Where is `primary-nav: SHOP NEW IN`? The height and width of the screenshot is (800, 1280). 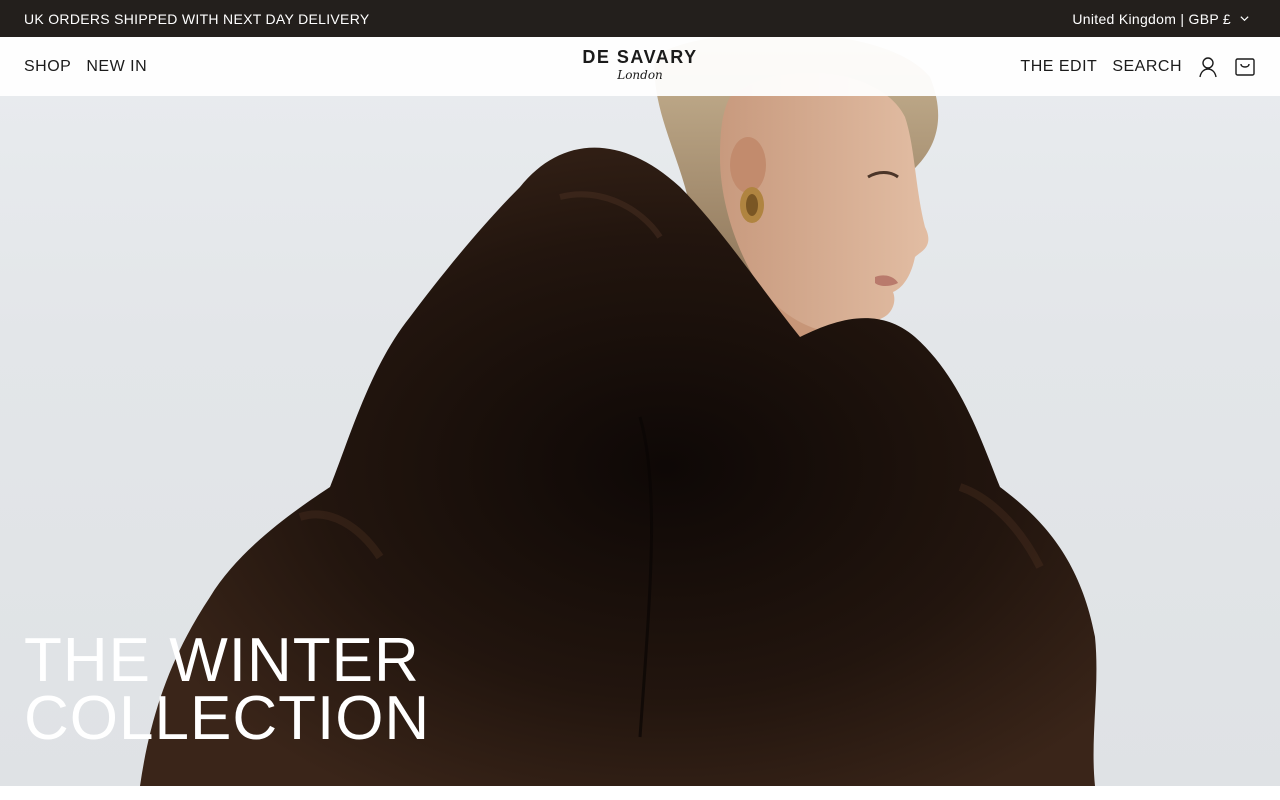
primary-nav: SHOP NEW IN is located at coordinates (85, 67).